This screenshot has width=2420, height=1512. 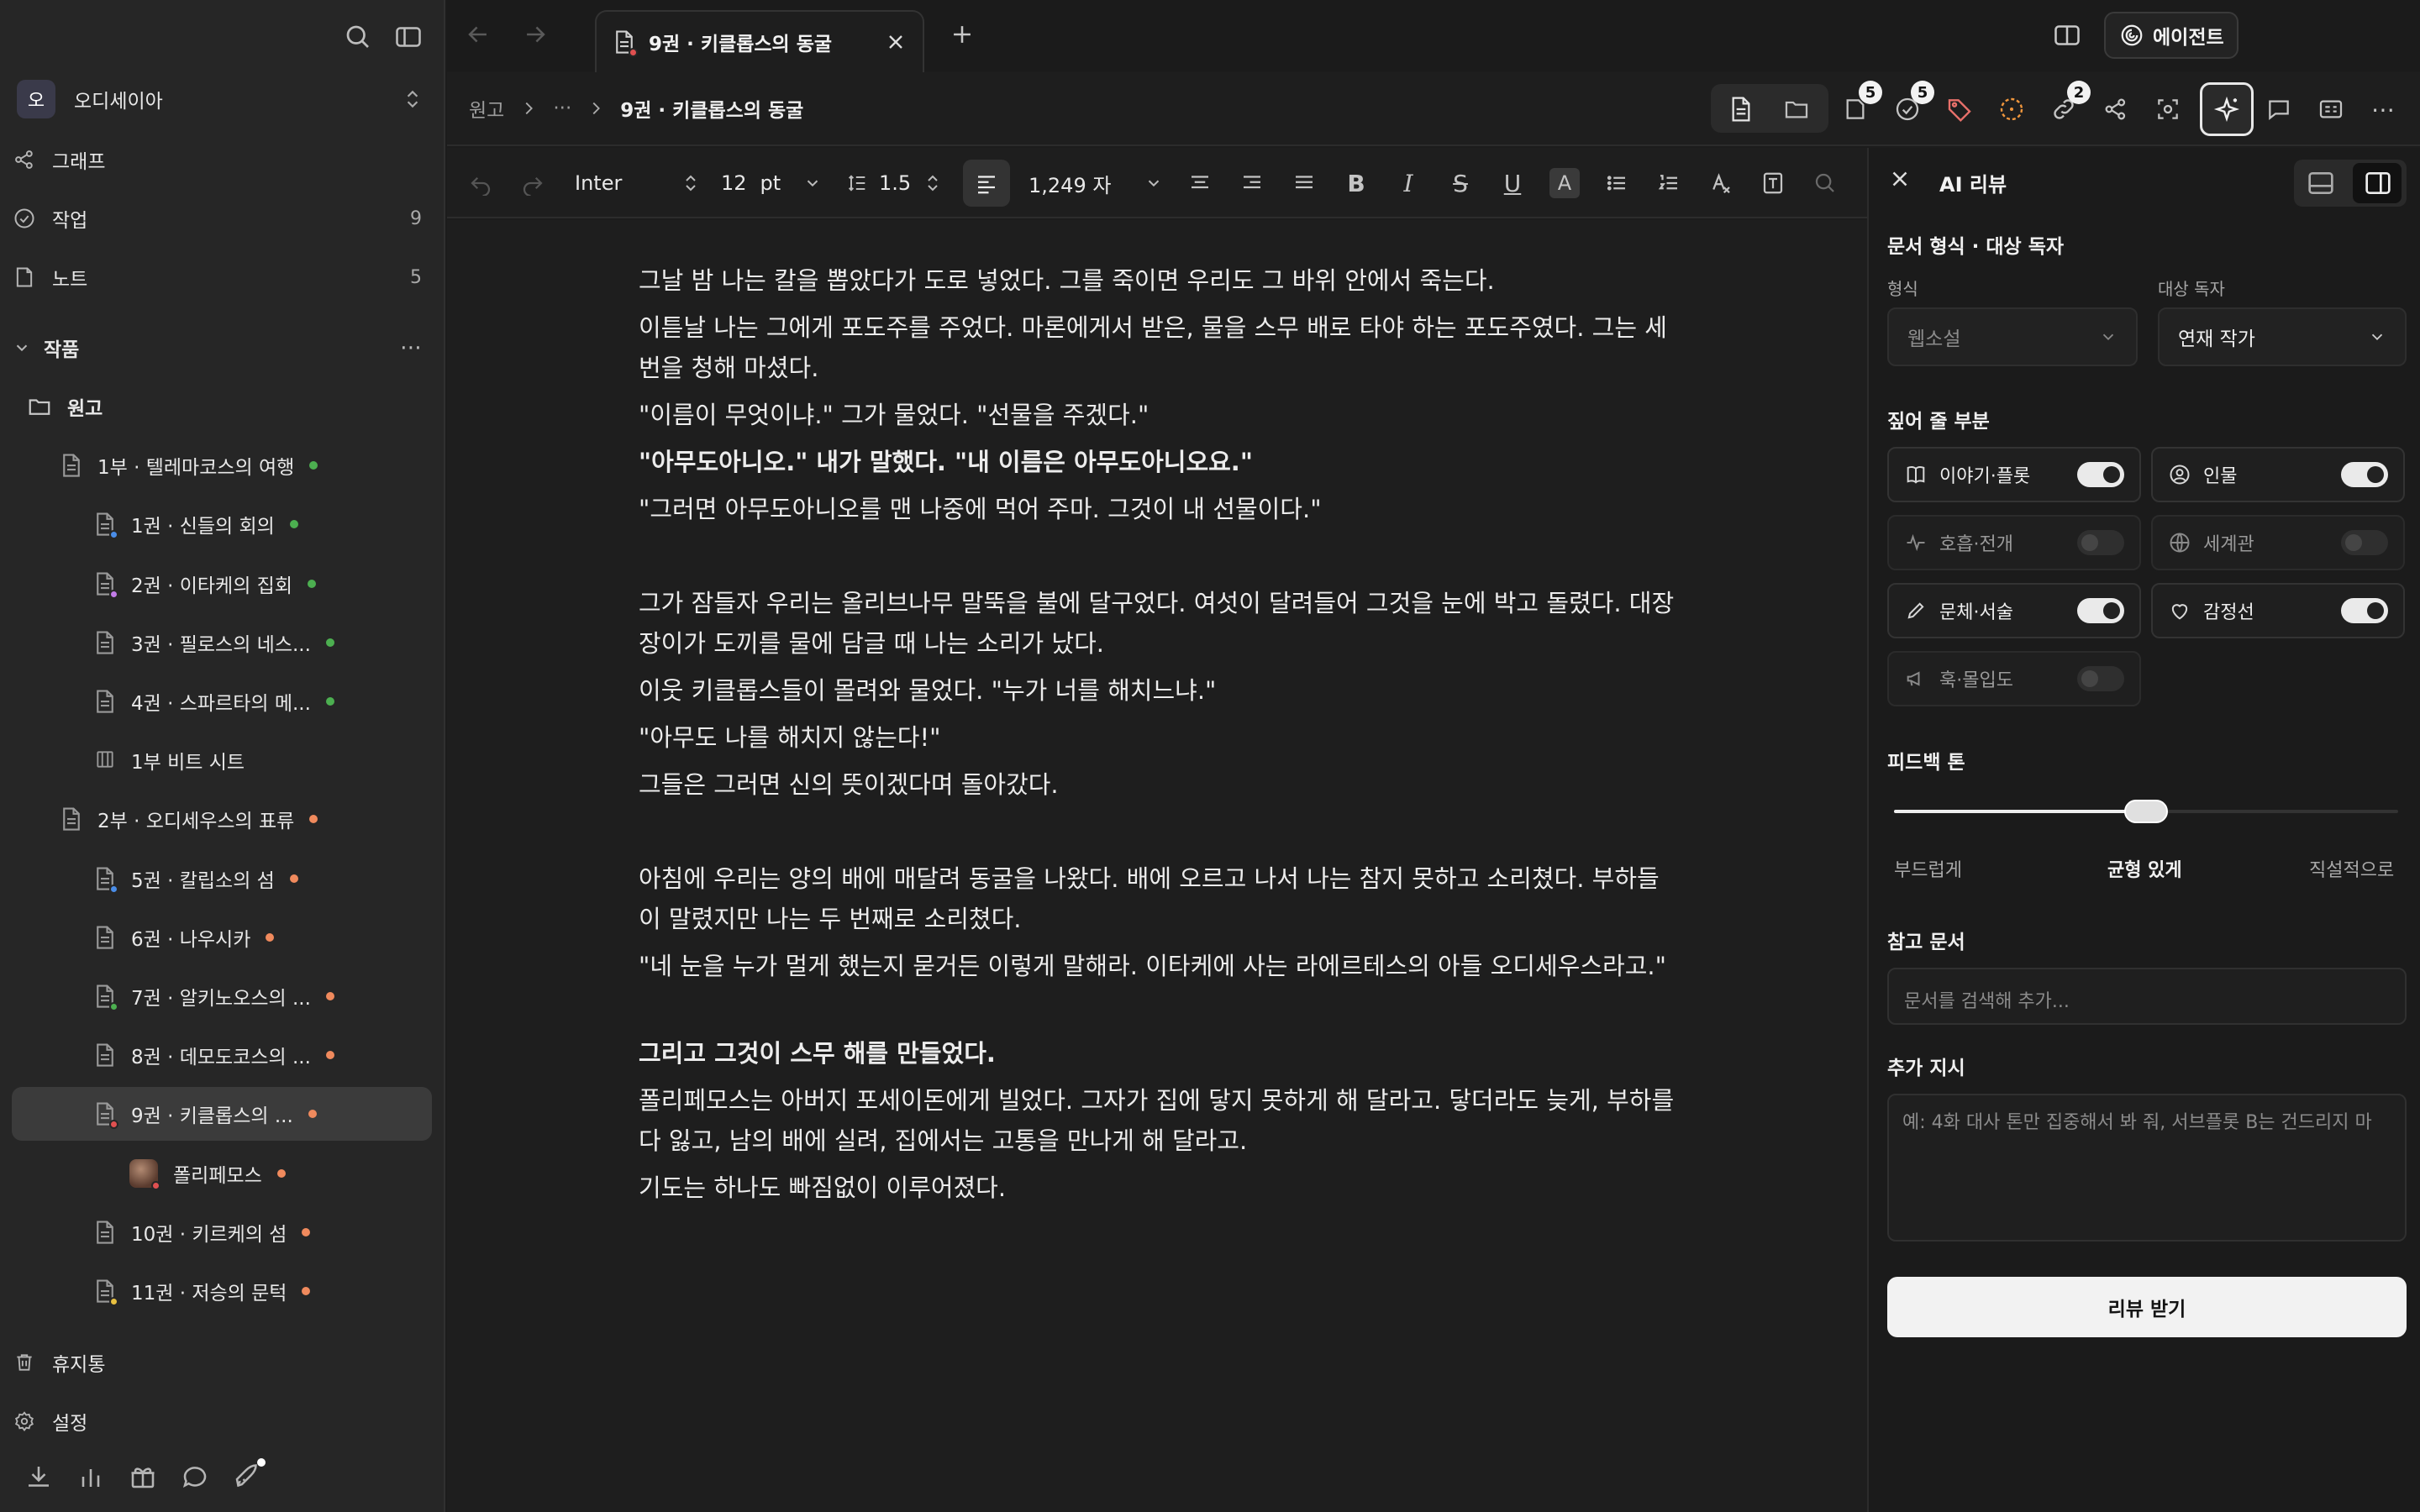 I want to click on word-count-select: 1,249 자, so click(x=1095, y=183).